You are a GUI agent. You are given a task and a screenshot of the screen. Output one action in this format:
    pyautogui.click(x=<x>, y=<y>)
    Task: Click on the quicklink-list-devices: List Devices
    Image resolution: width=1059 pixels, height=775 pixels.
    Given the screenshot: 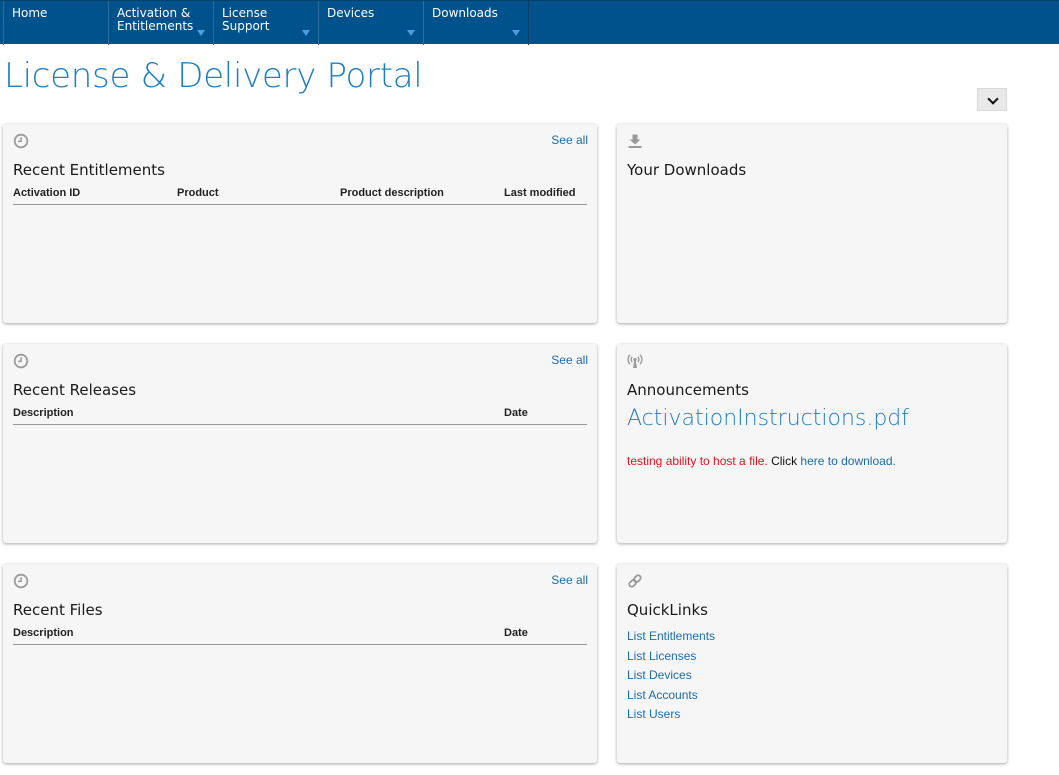 What is the action you would take?
    pyautogui.click(x=671, y=678)
    